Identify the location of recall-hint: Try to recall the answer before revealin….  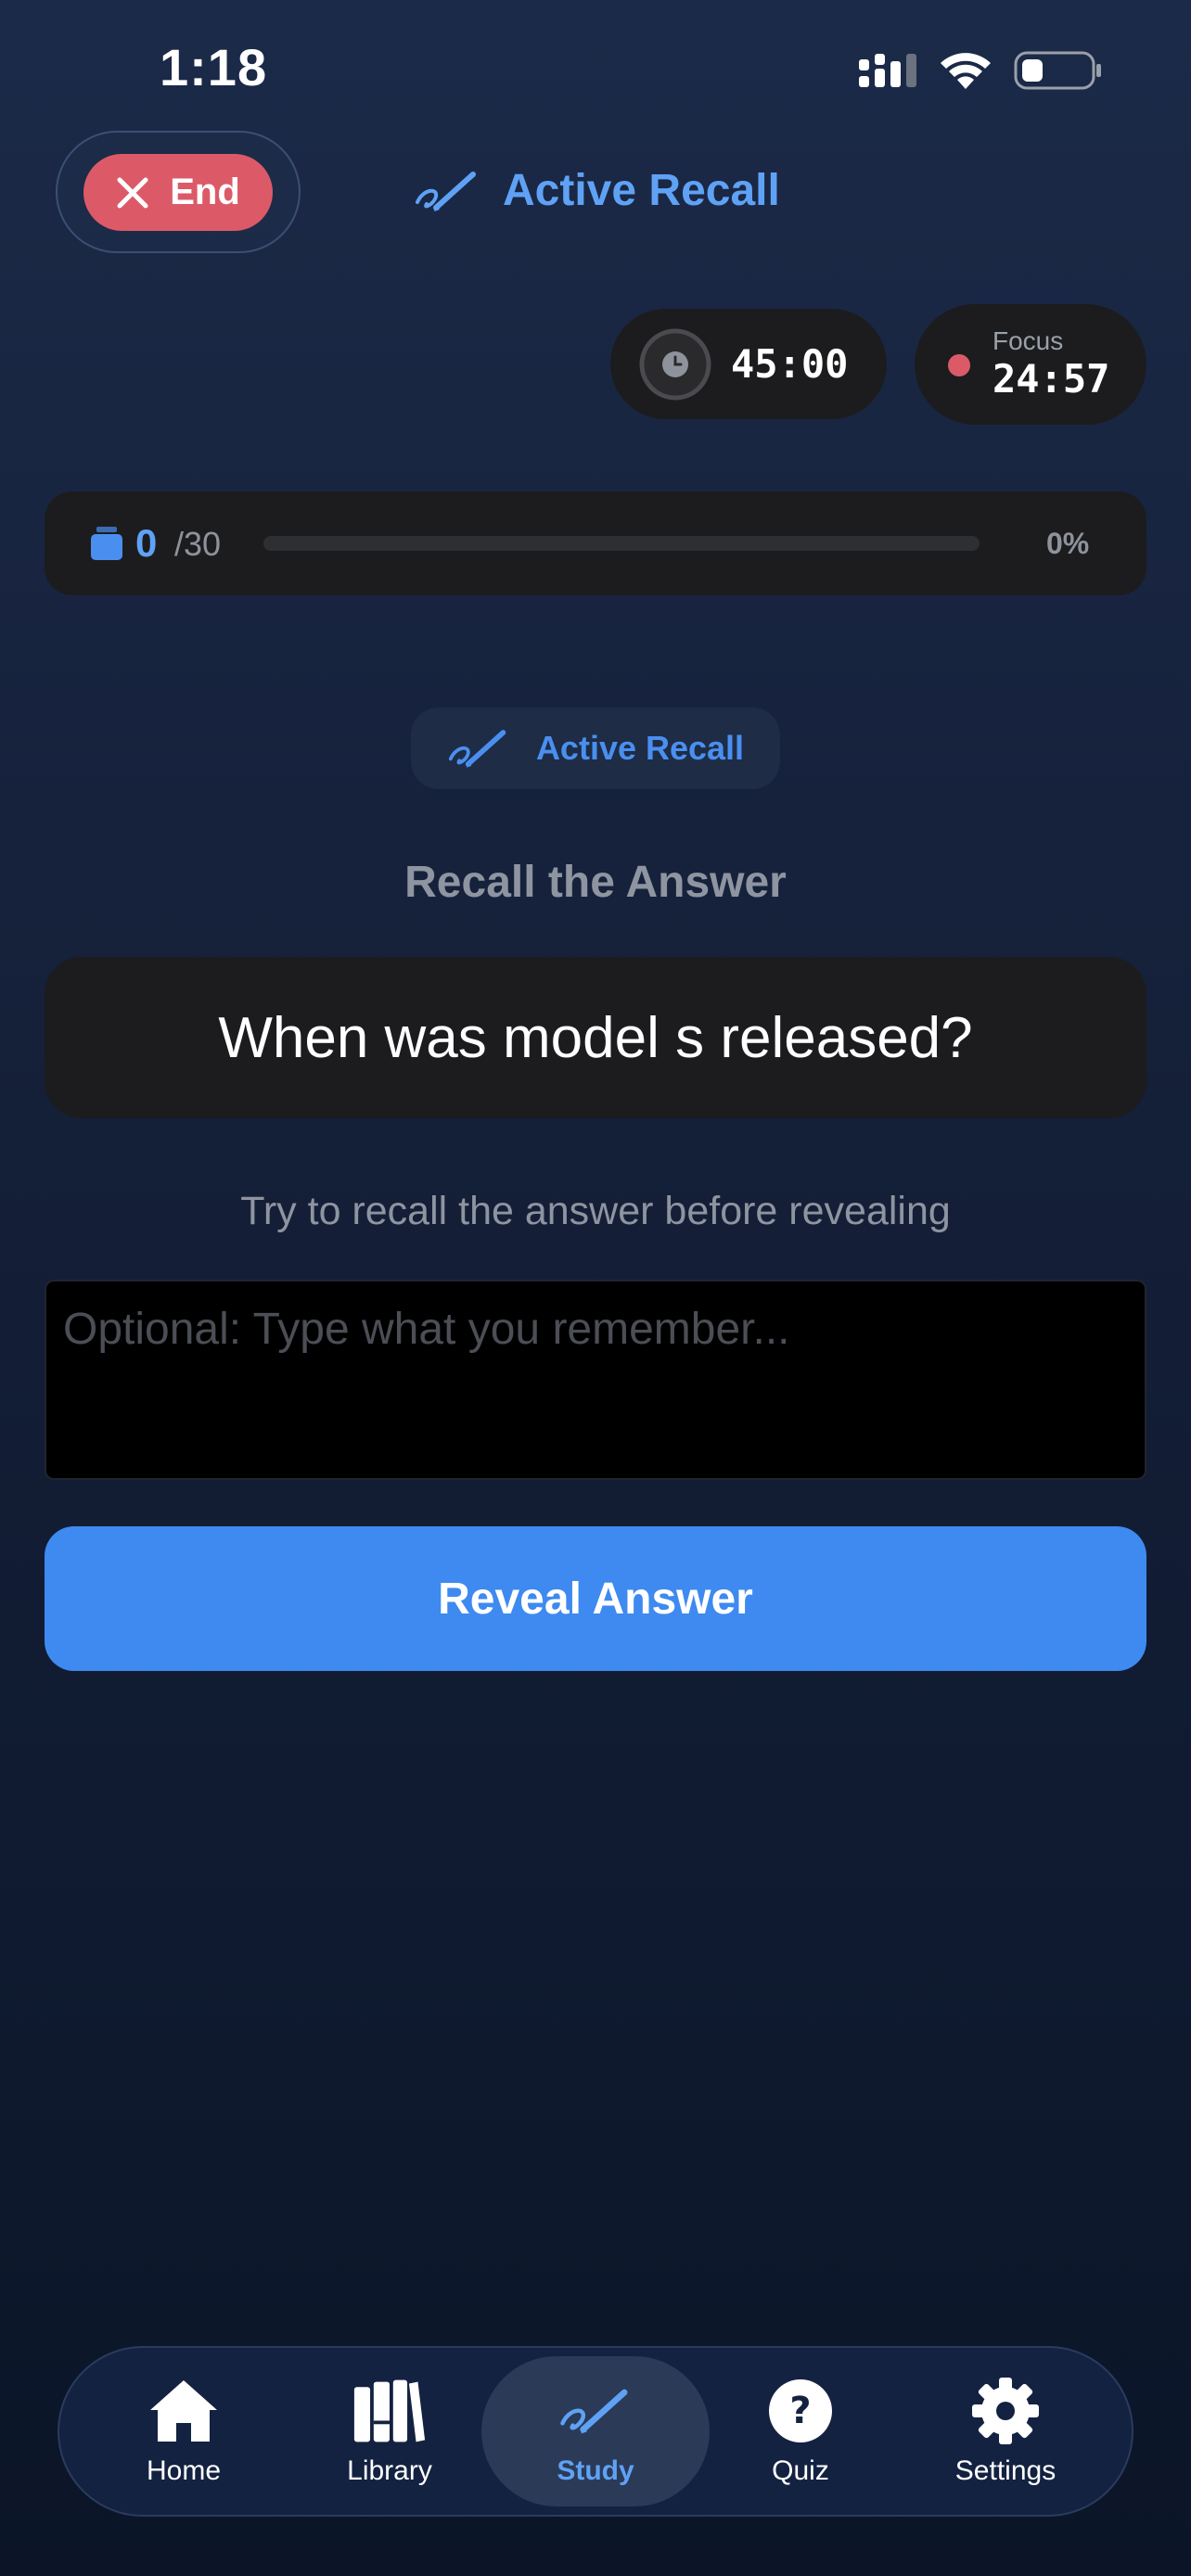
(595, 1211).